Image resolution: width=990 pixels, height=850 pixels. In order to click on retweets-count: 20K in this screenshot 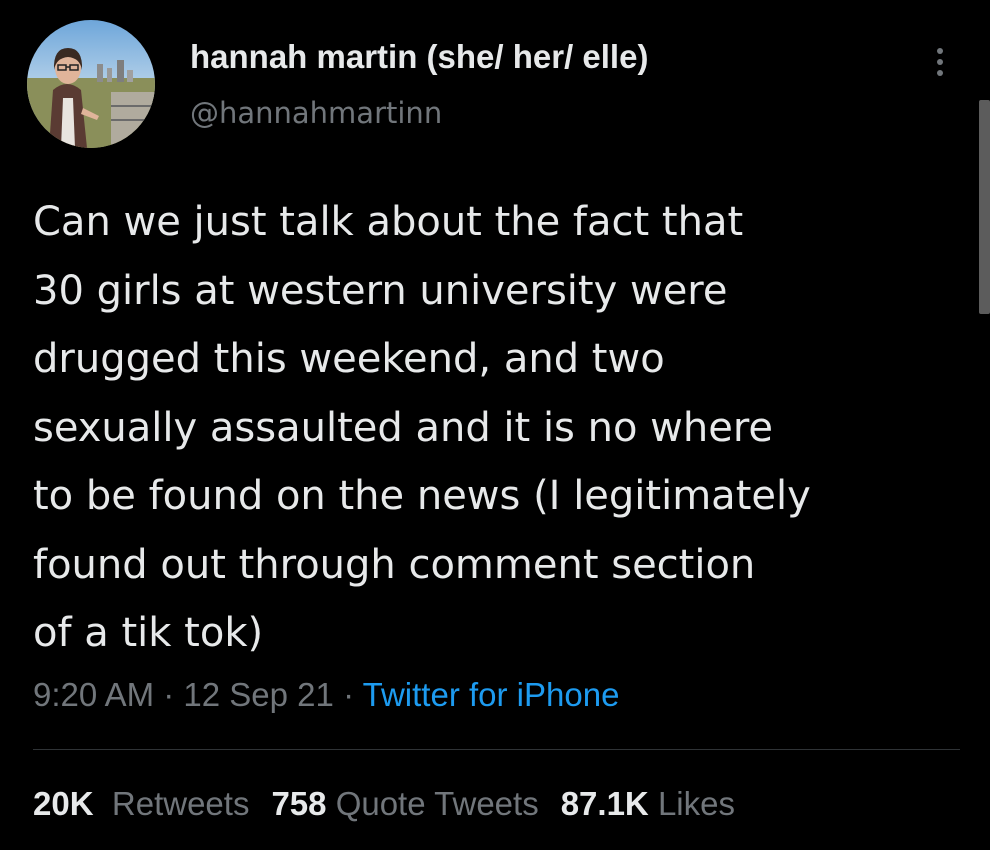, I will do `click(63, 803)`.